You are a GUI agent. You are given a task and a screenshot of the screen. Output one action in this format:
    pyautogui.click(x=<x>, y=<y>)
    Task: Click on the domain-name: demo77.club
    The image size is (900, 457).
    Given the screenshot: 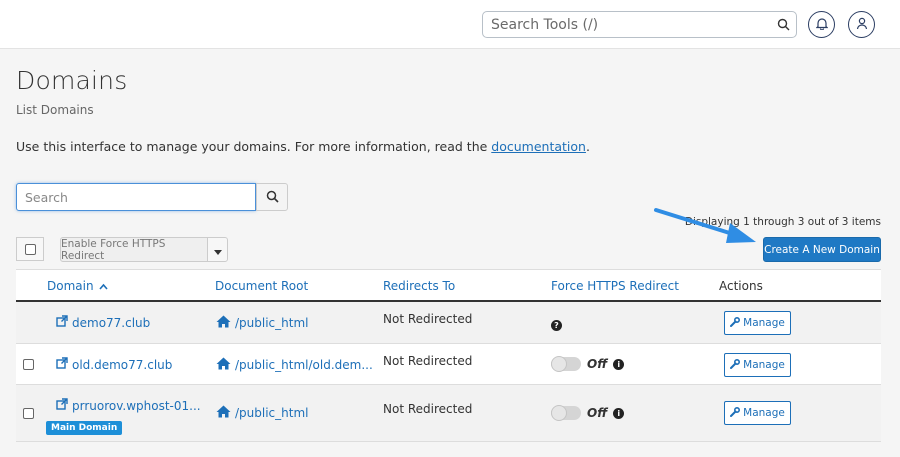 What is the action you would take?
    pyautogui.click(x=111, y=322)
    